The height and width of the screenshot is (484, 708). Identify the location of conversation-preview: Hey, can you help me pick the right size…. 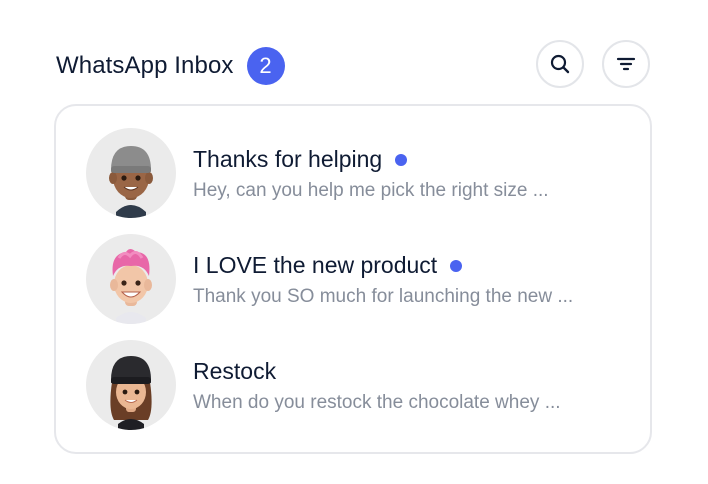
(371, 190).